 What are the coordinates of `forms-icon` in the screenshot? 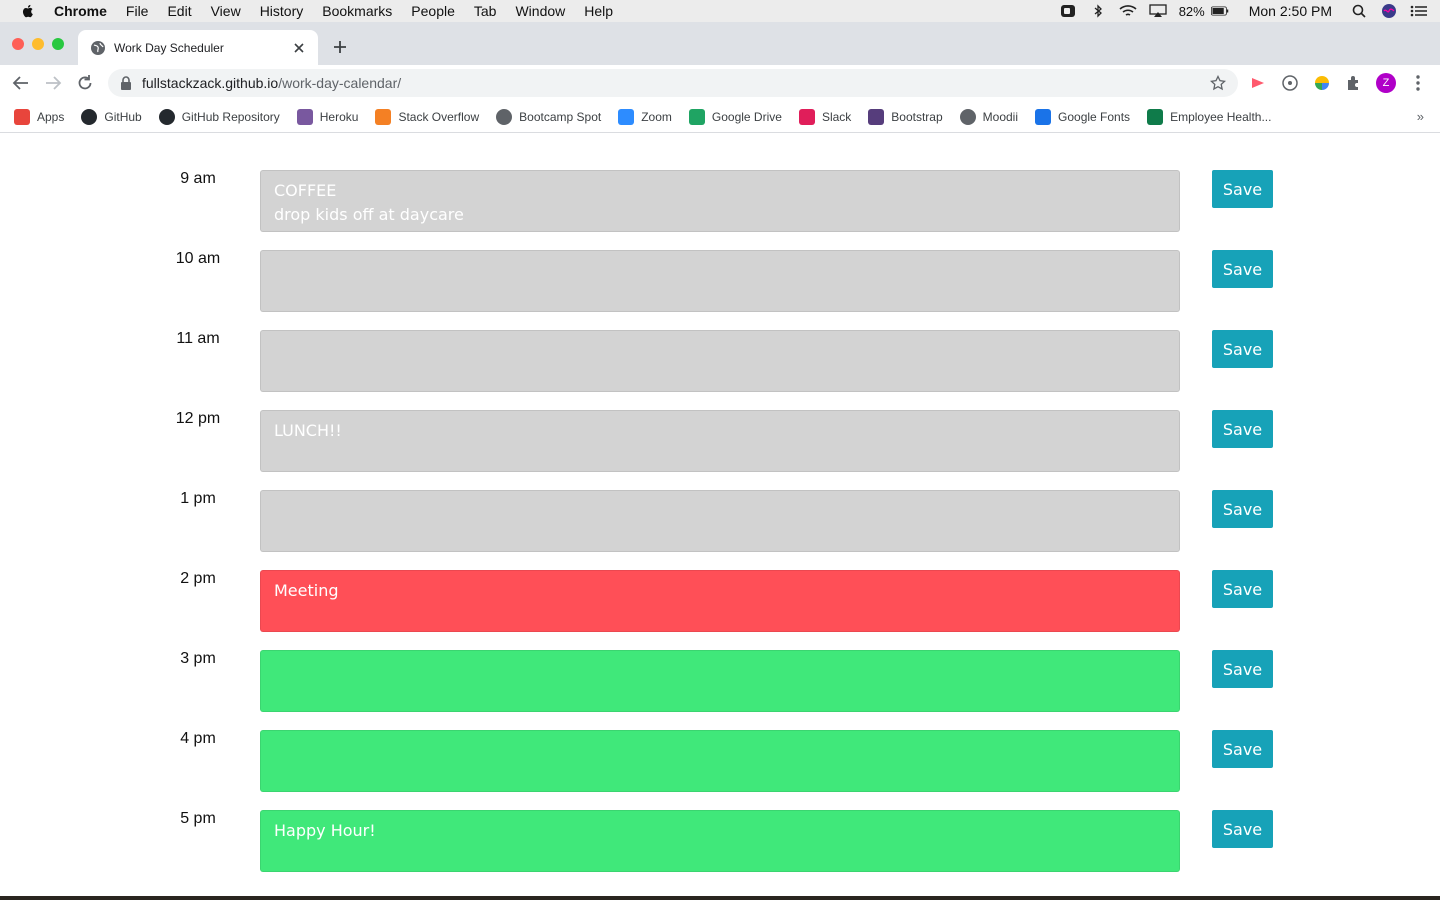 It's located at (1155, 116).